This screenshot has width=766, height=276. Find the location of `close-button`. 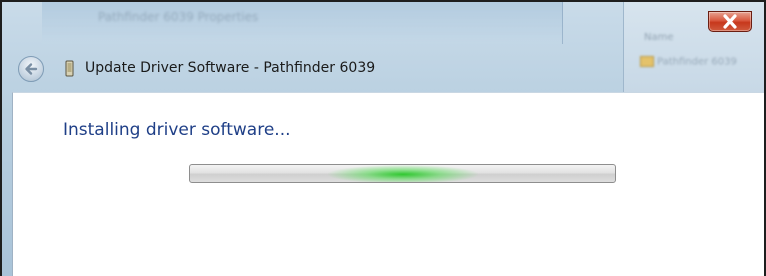

close-button is located at coordinates (730, 21).